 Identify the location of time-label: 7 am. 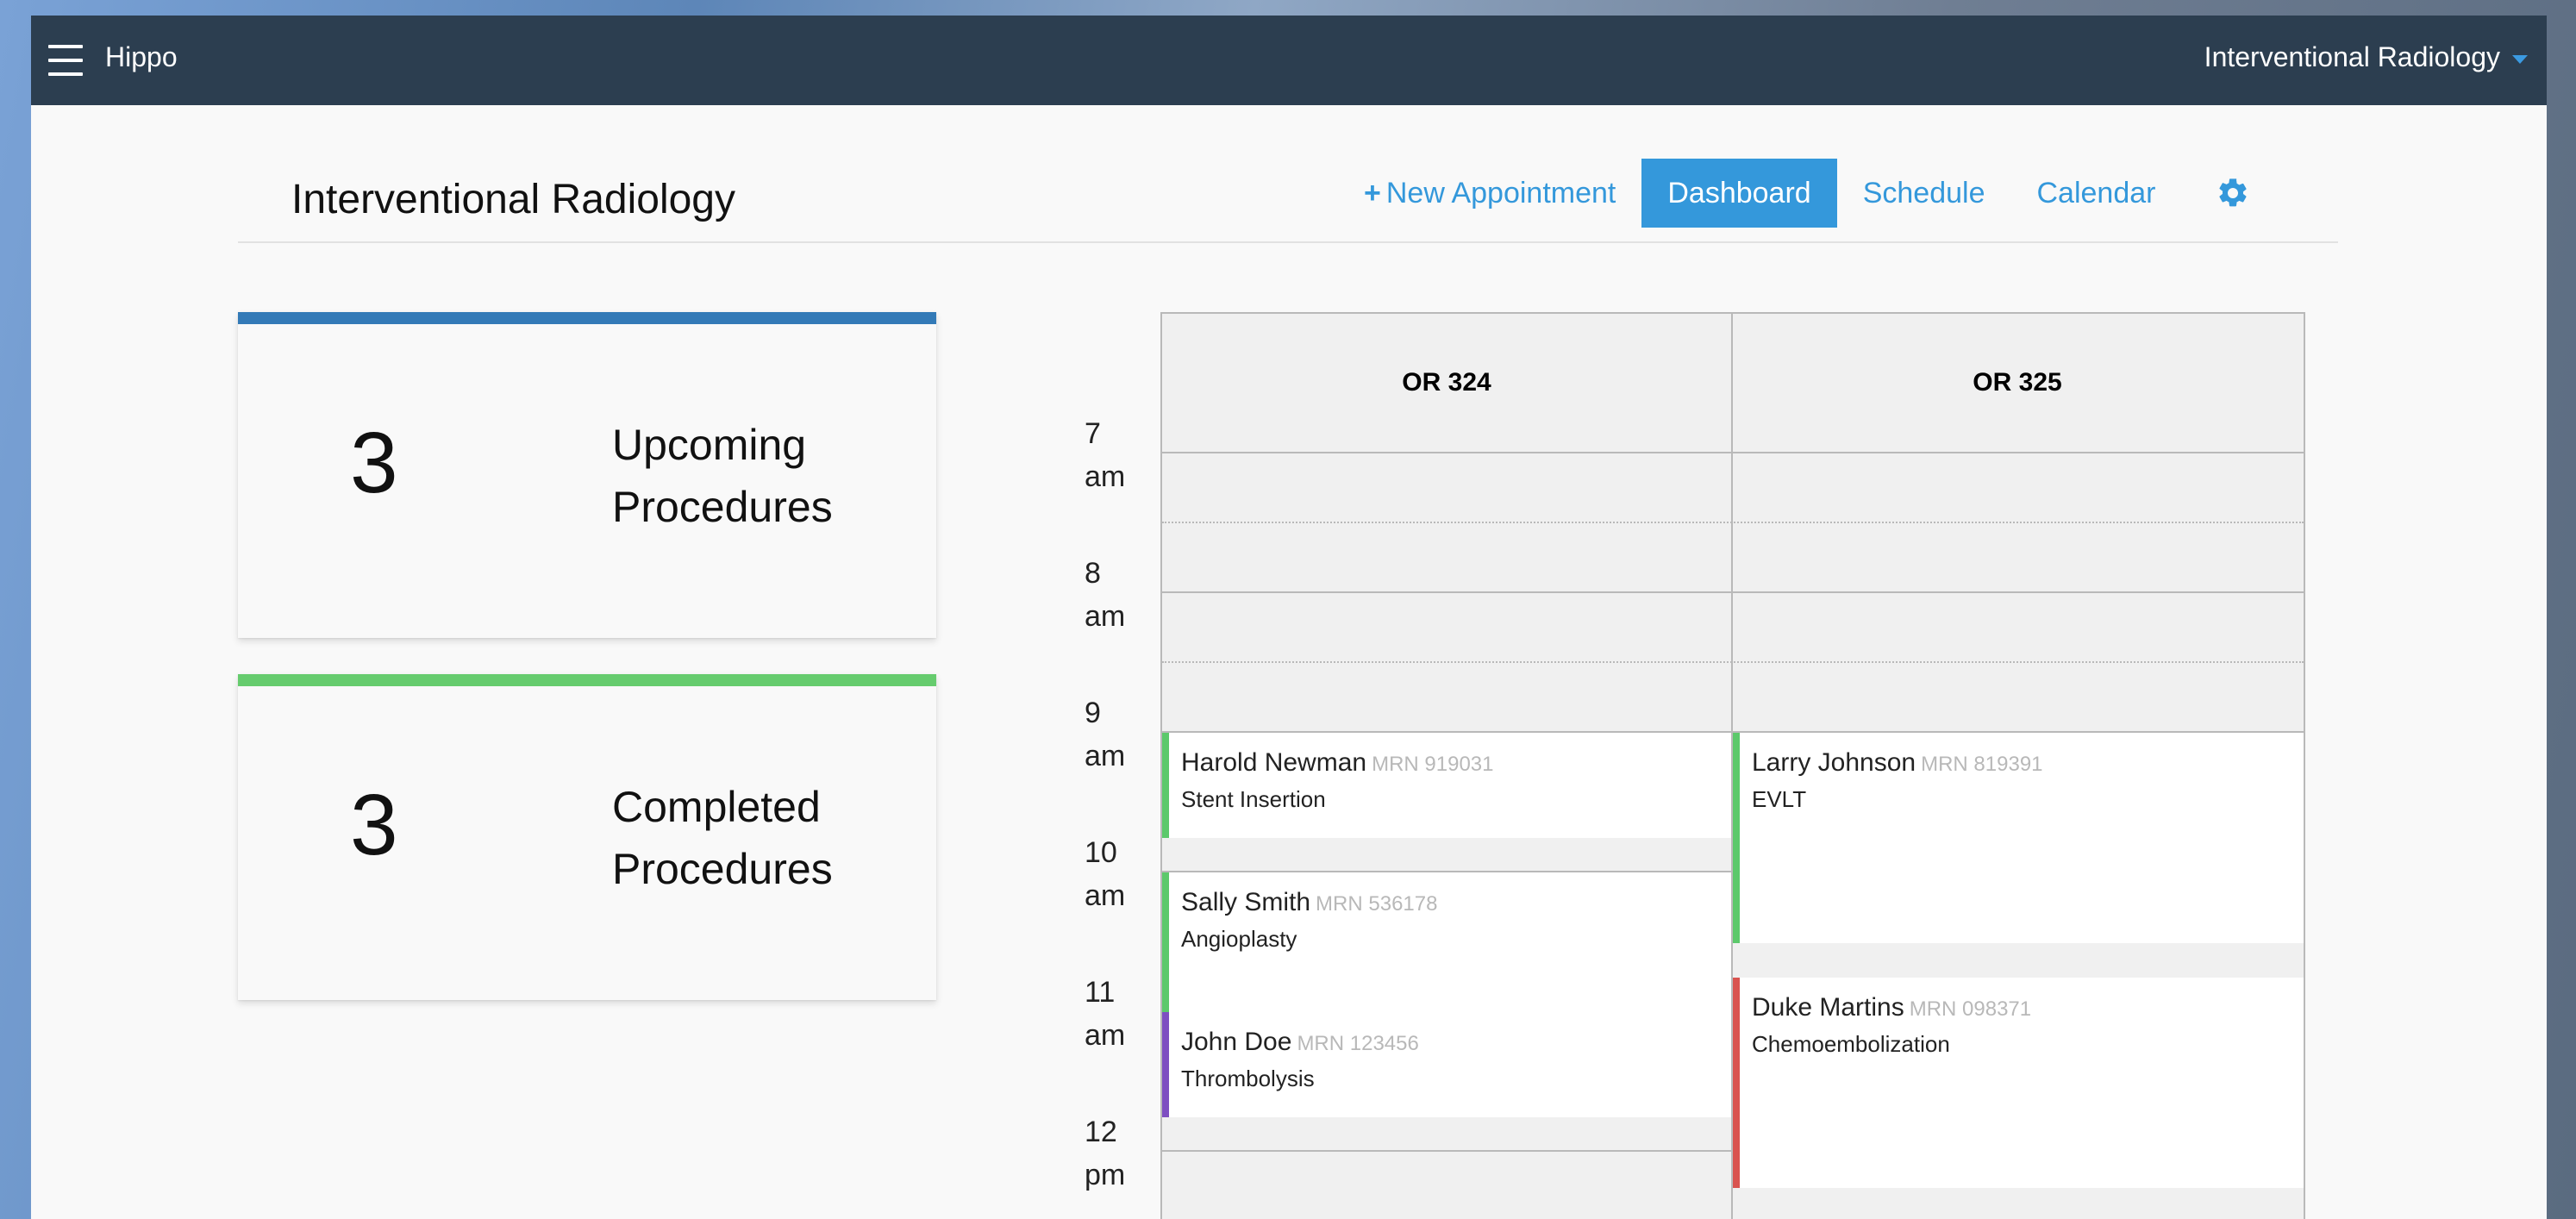
(1105, 455).